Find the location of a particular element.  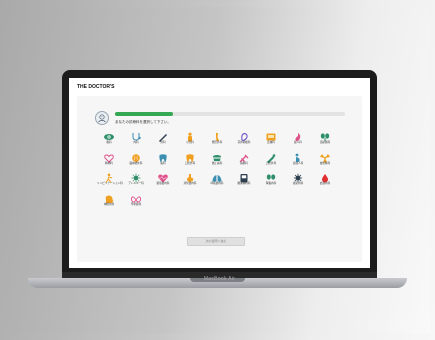

department-tile: 内科 is located at coordinates (136, 136).